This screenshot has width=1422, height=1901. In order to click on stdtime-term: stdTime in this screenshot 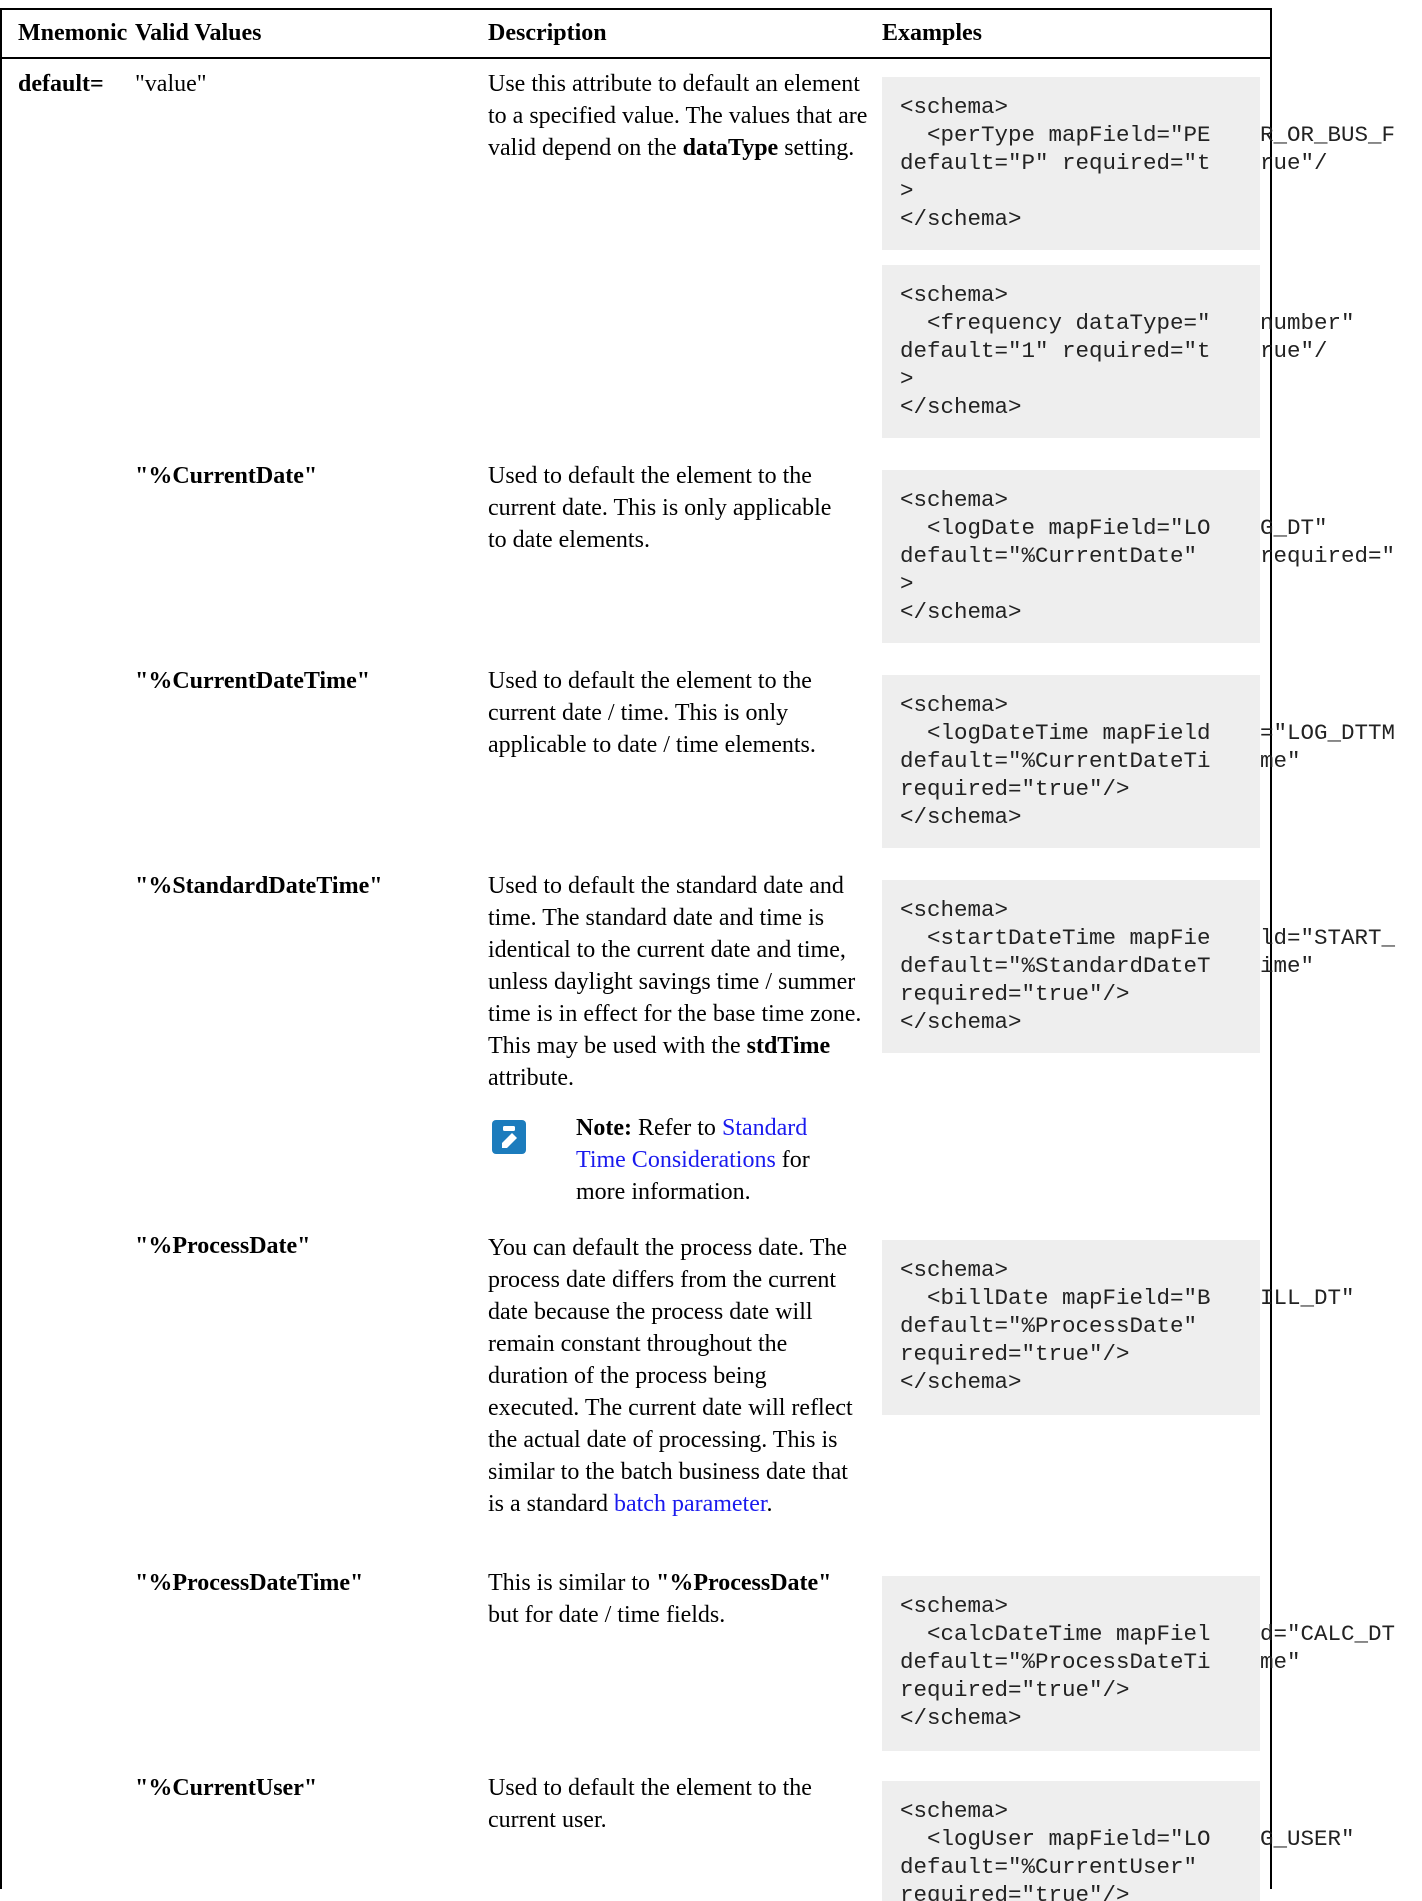, I will do `click(788, 1046)`.